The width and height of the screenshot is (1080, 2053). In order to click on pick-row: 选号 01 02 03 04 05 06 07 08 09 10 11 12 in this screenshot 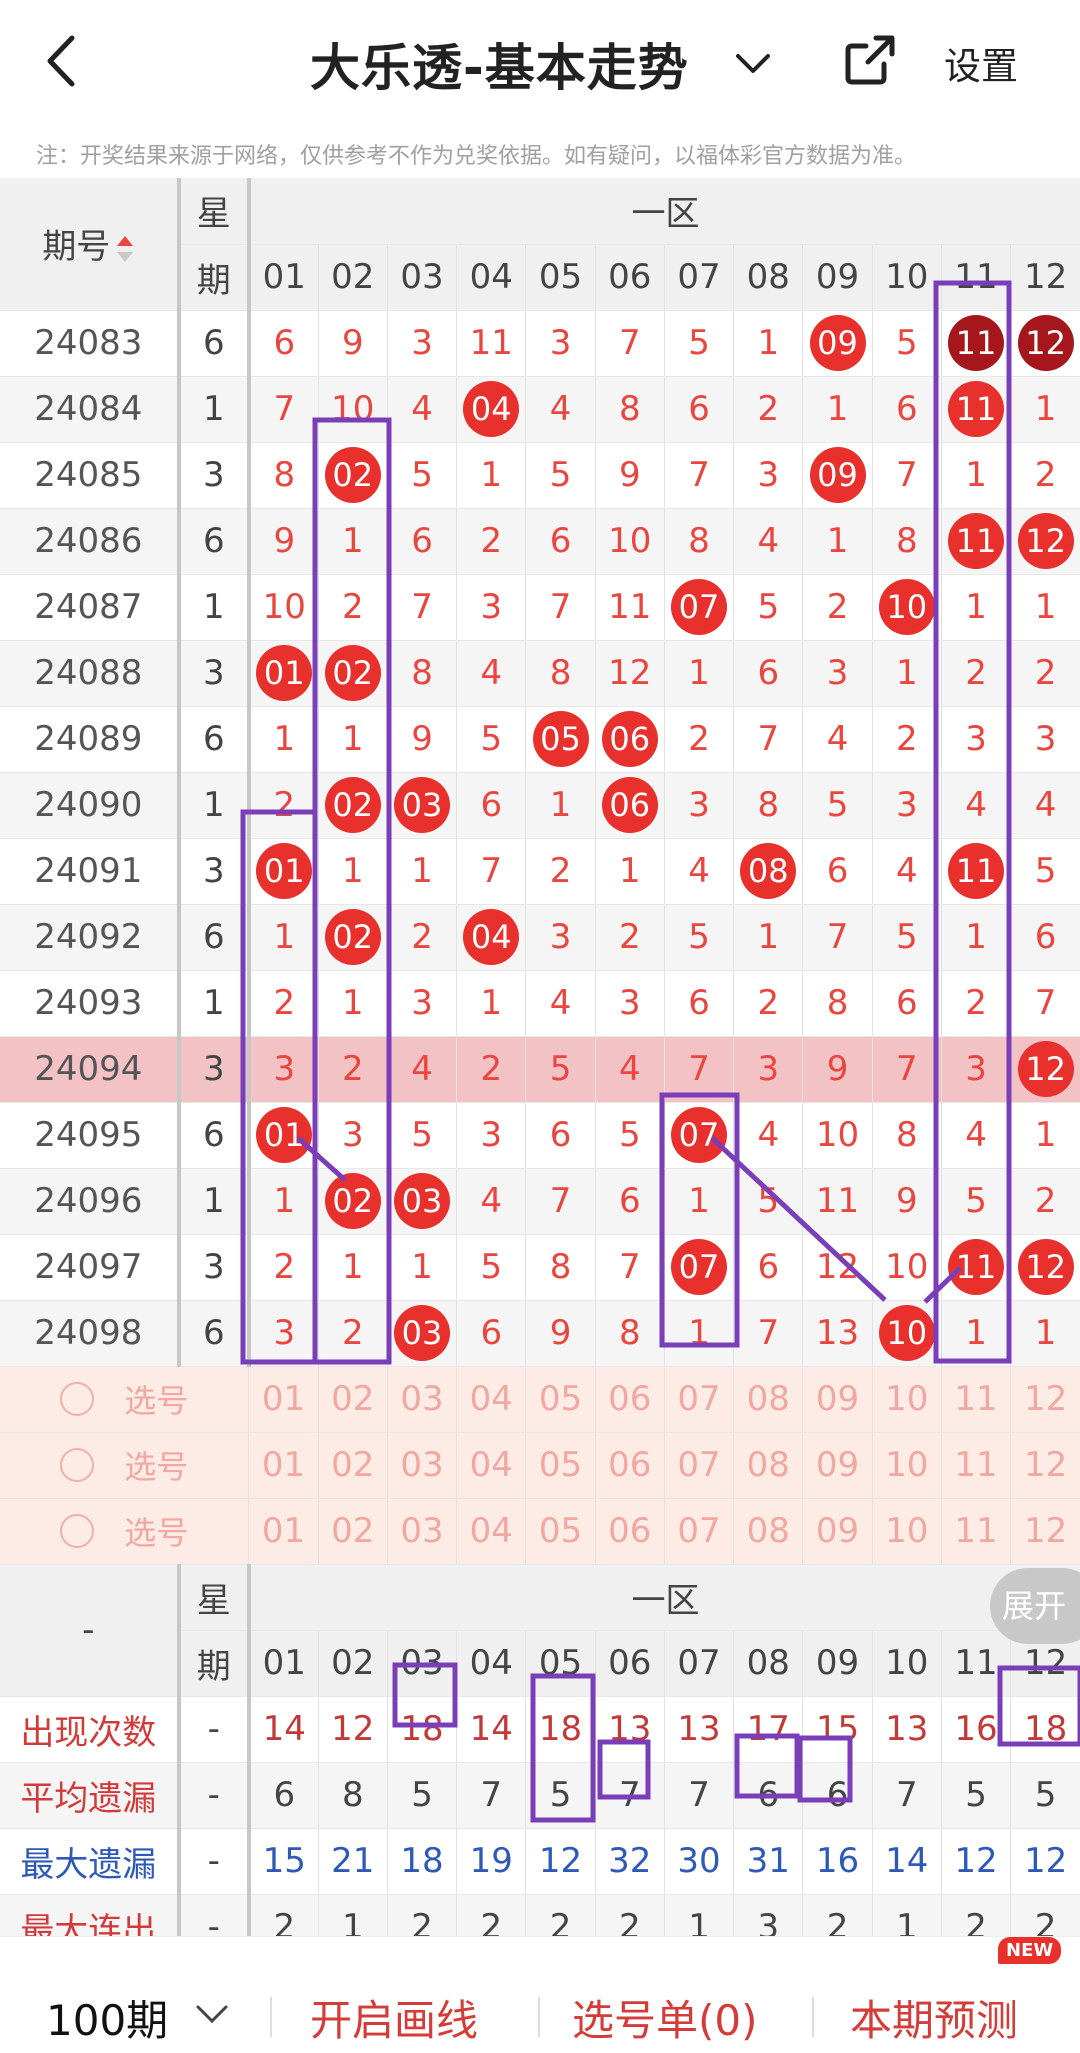, I will do `click(540, 1399)`.